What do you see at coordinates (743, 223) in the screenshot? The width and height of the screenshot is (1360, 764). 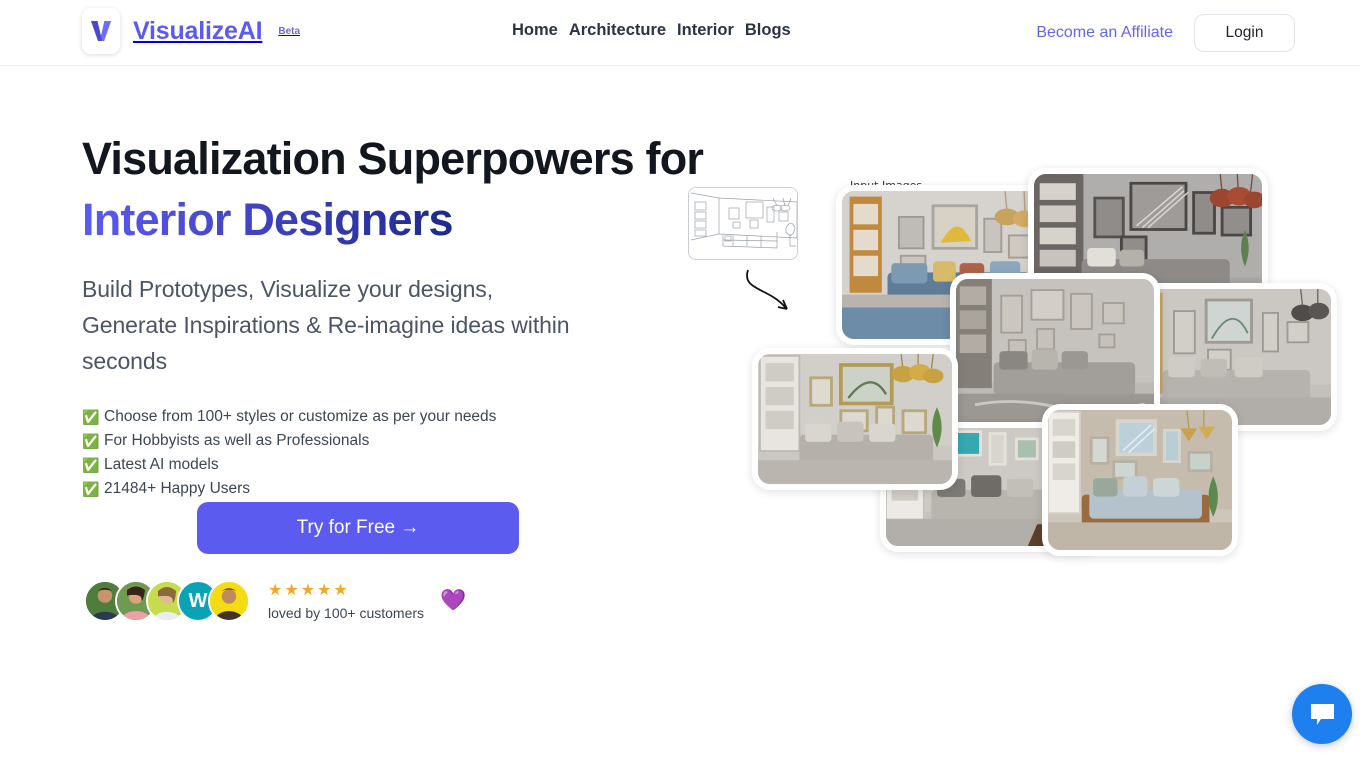 I see `input-sketch-thumbnail` at bounding box center [743, 223].